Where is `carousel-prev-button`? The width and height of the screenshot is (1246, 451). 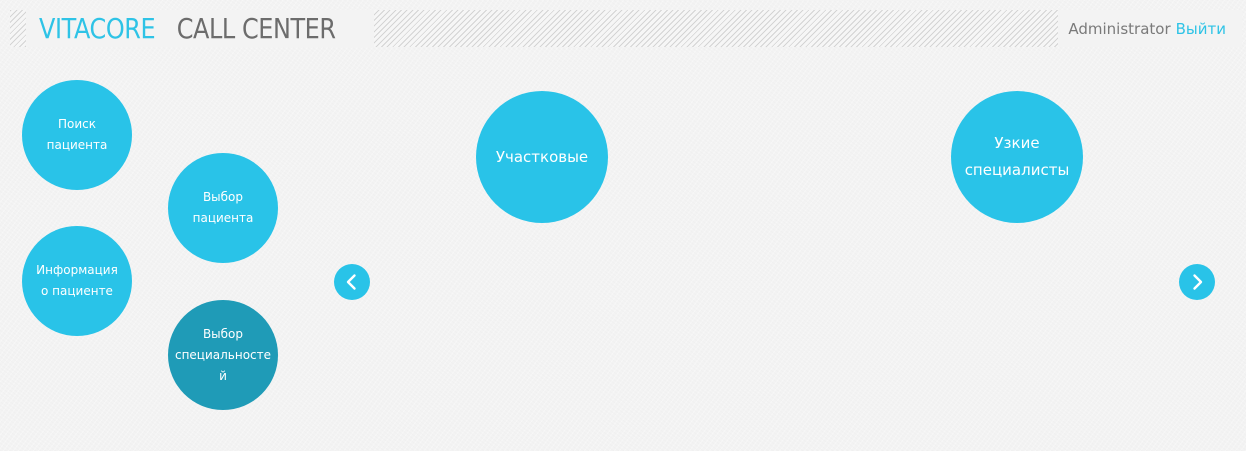 carousel-prev-button is located at coordinates (352, 282).